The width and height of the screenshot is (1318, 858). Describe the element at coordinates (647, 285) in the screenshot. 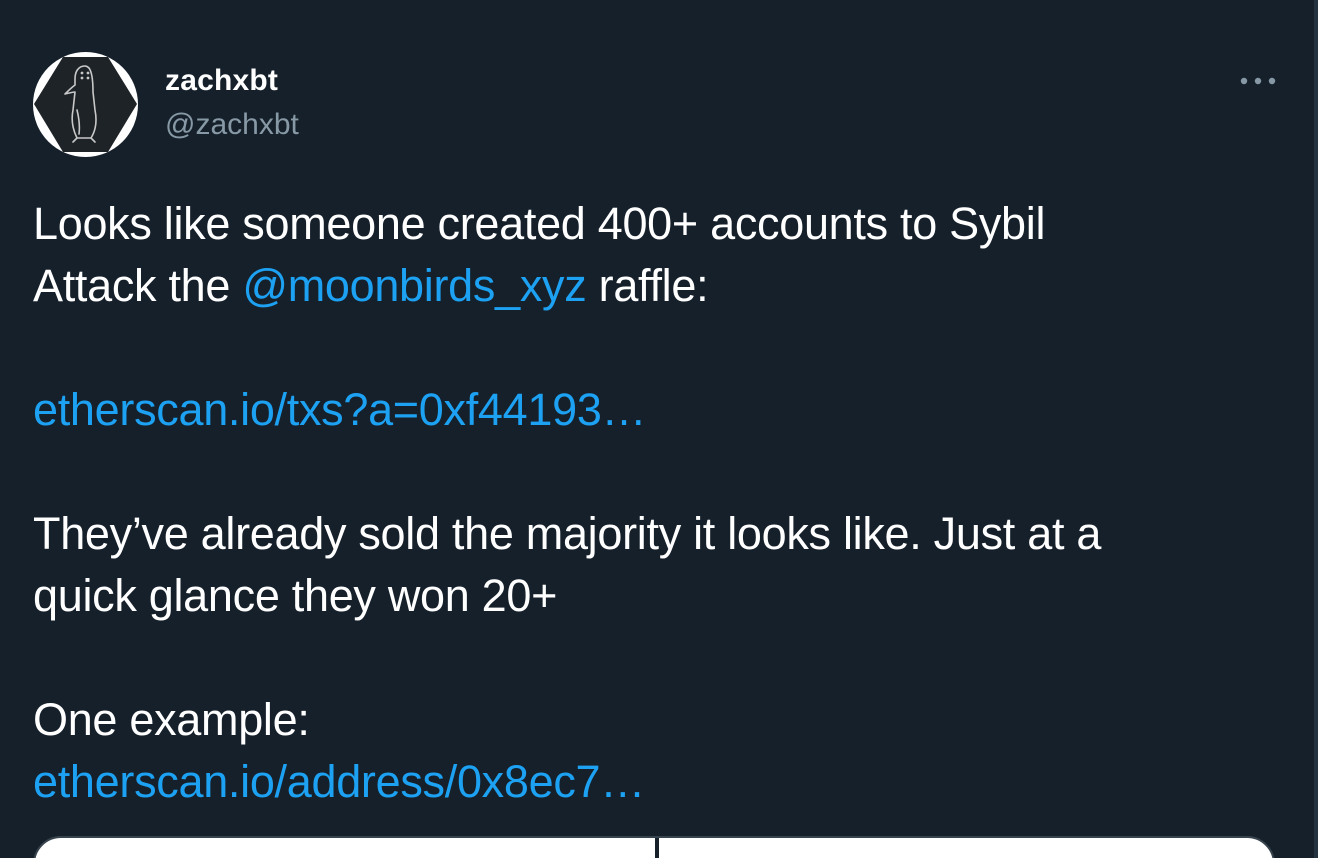

I see `tweet-text-segment: raffle:` at that location.